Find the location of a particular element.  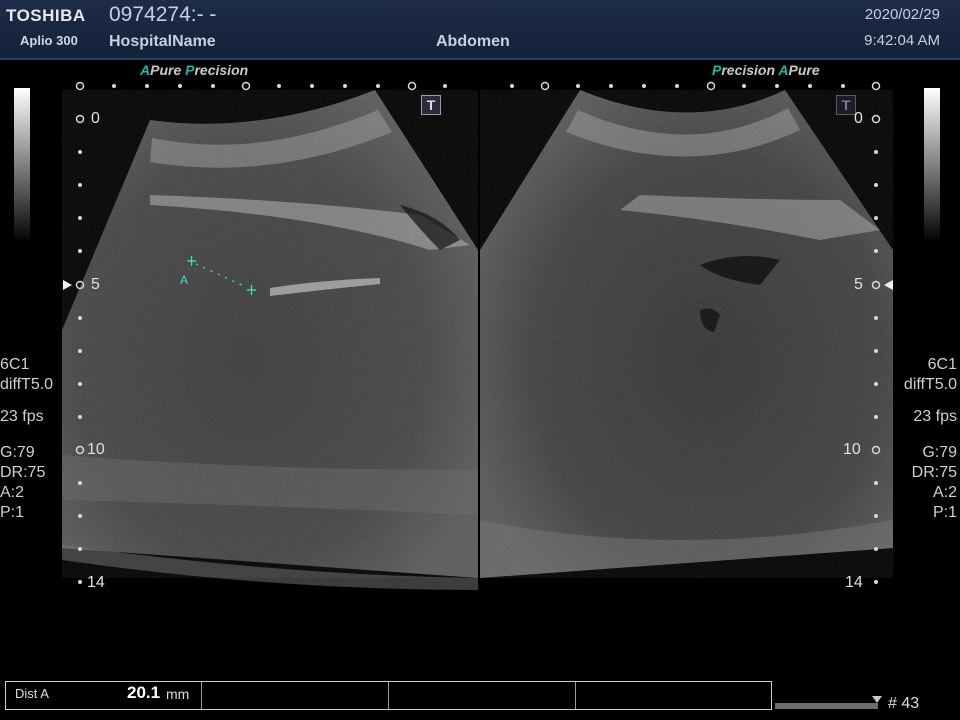

cine-marker-icon is located at coordinates (877, 700).